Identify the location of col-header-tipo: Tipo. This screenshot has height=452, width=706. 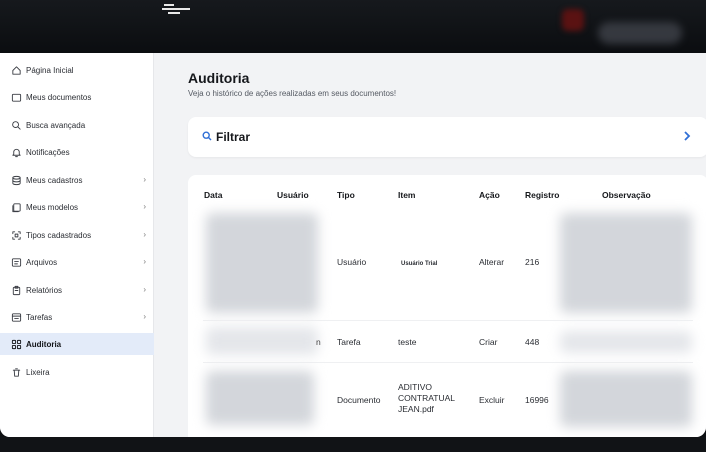
(346, 195).